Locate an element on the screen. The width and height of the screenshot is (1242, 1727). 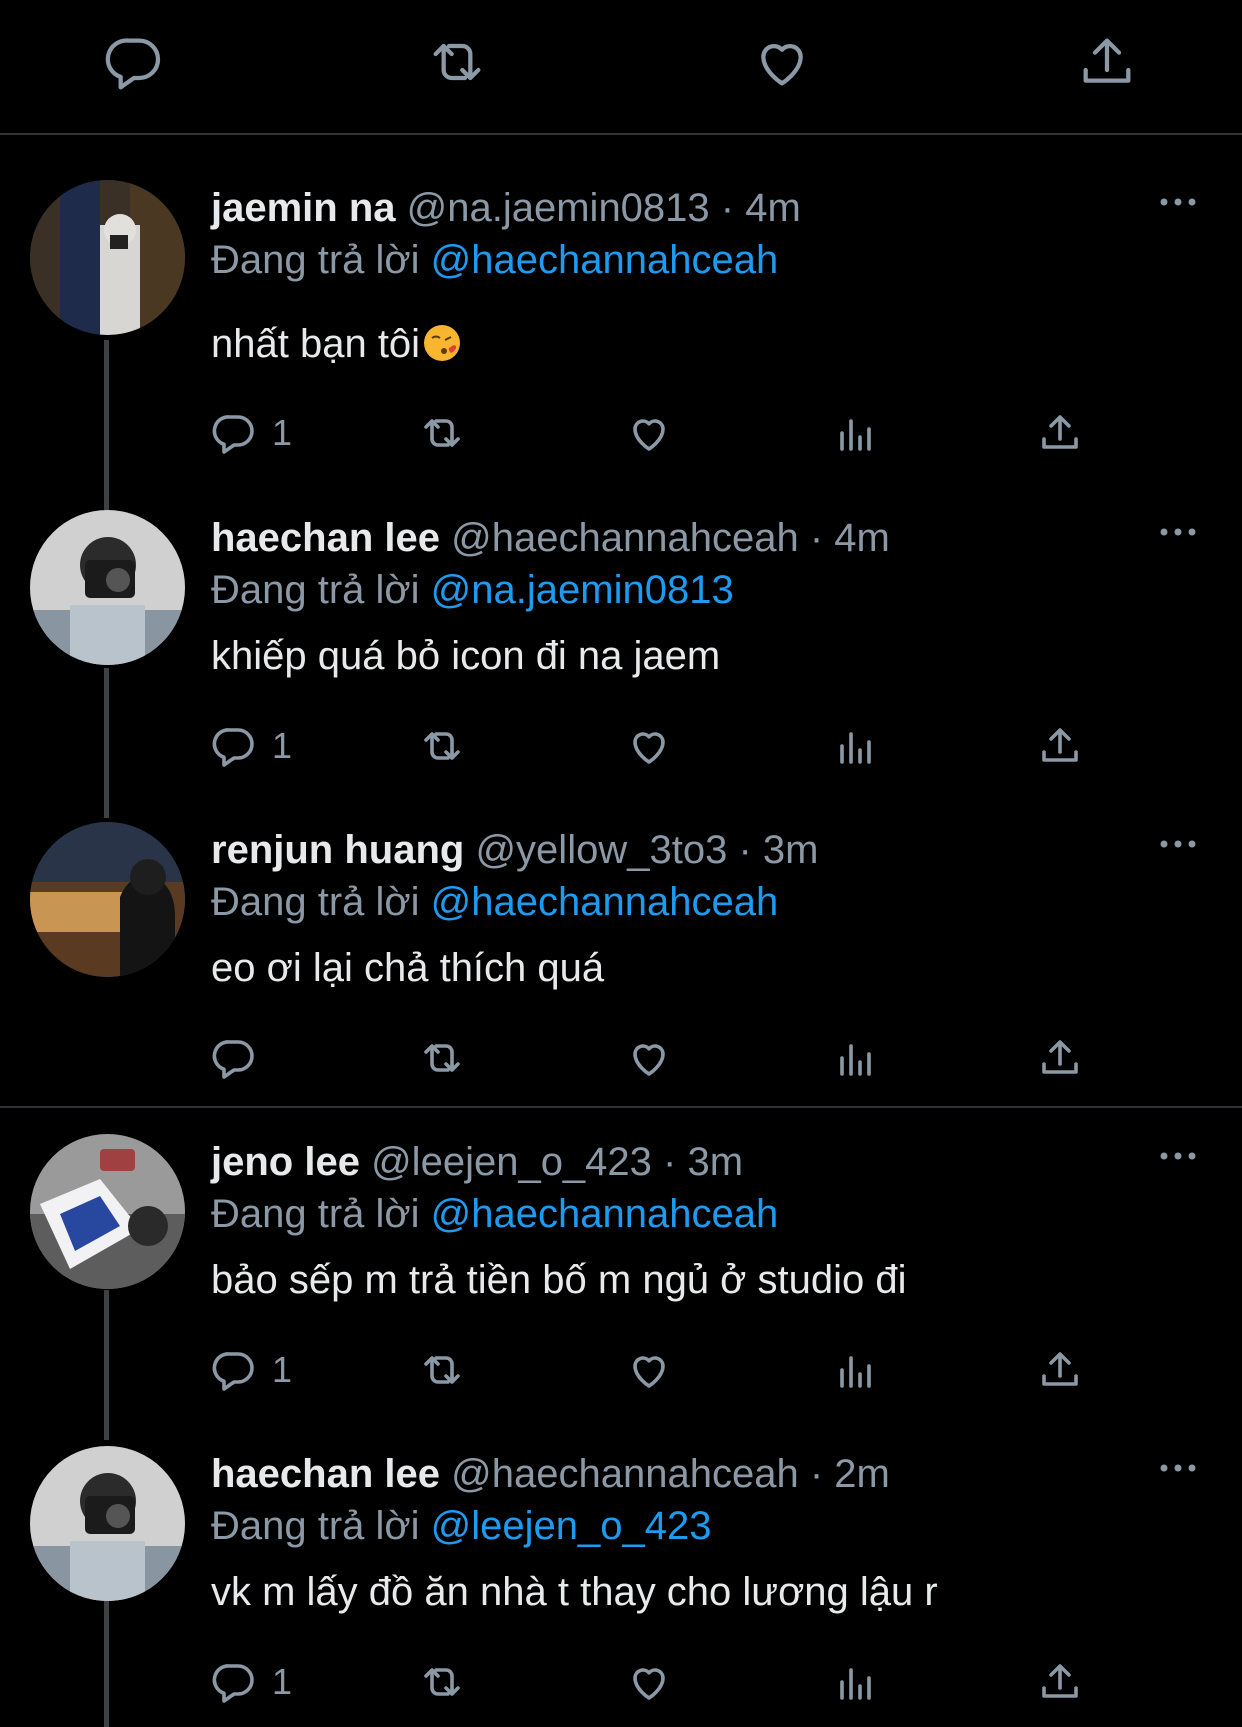
replying-to: Đang trả lời @leejen_o_423 is located at coordinates (461, 1526).